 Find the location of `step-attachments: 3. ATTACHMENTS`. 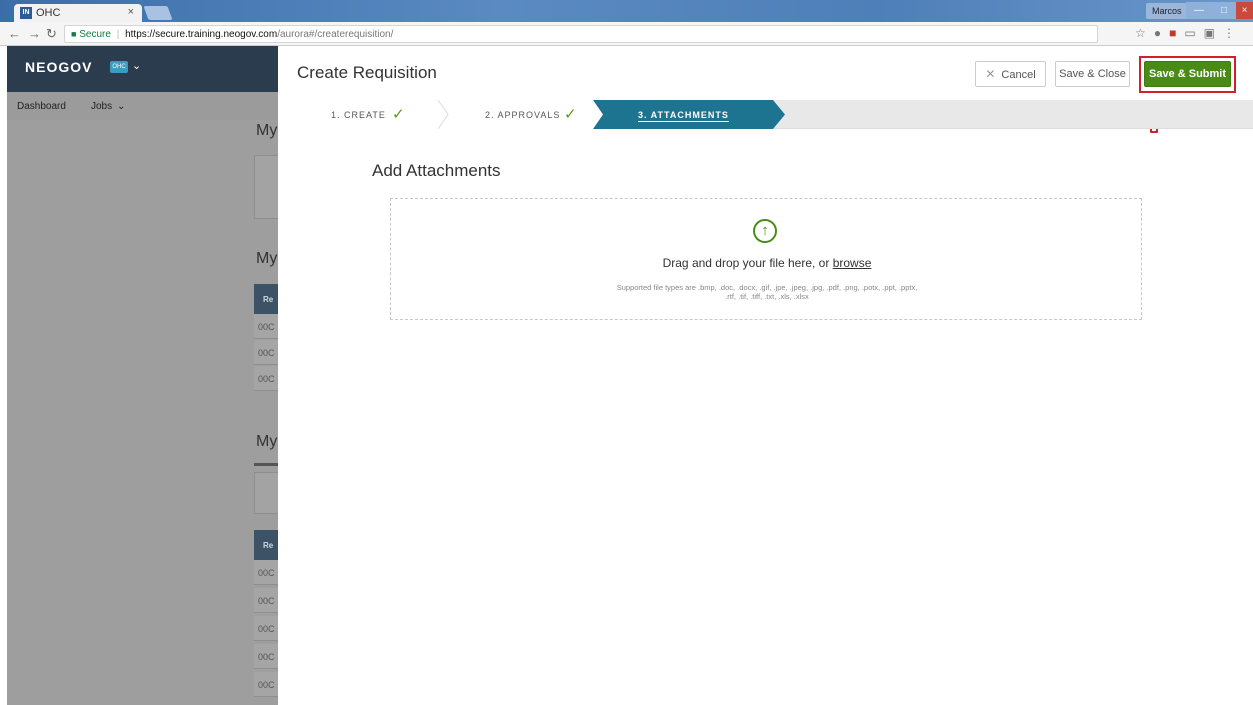

step-attachments: 3. ATTACHMENTS is located at coordinates (688, 114).